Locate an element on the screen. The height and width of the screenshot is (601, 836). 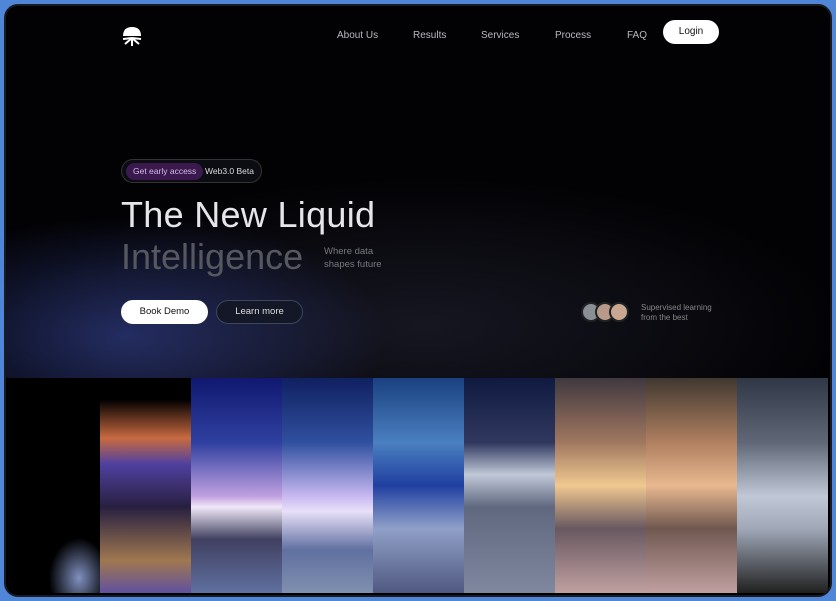
avatar is located at coordinates (619, 312).